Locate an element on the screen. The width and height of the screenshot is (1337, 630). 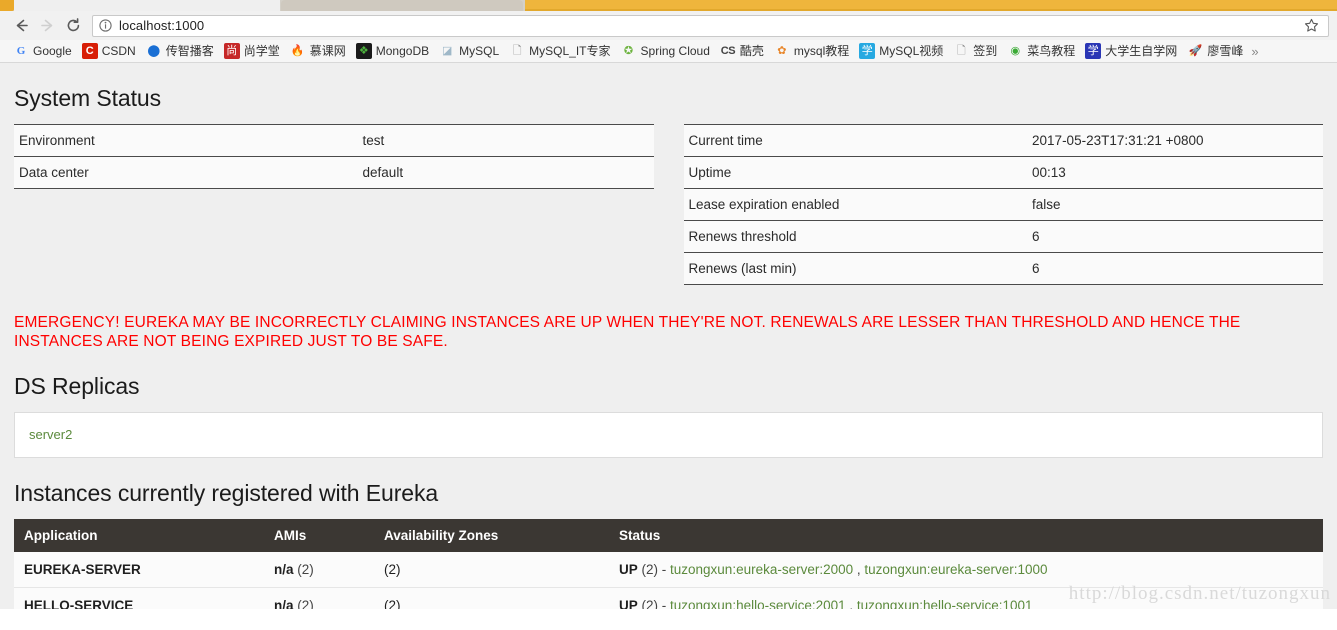
bookmark-item: CS 酷壳 is located at coordinates (742, 51).